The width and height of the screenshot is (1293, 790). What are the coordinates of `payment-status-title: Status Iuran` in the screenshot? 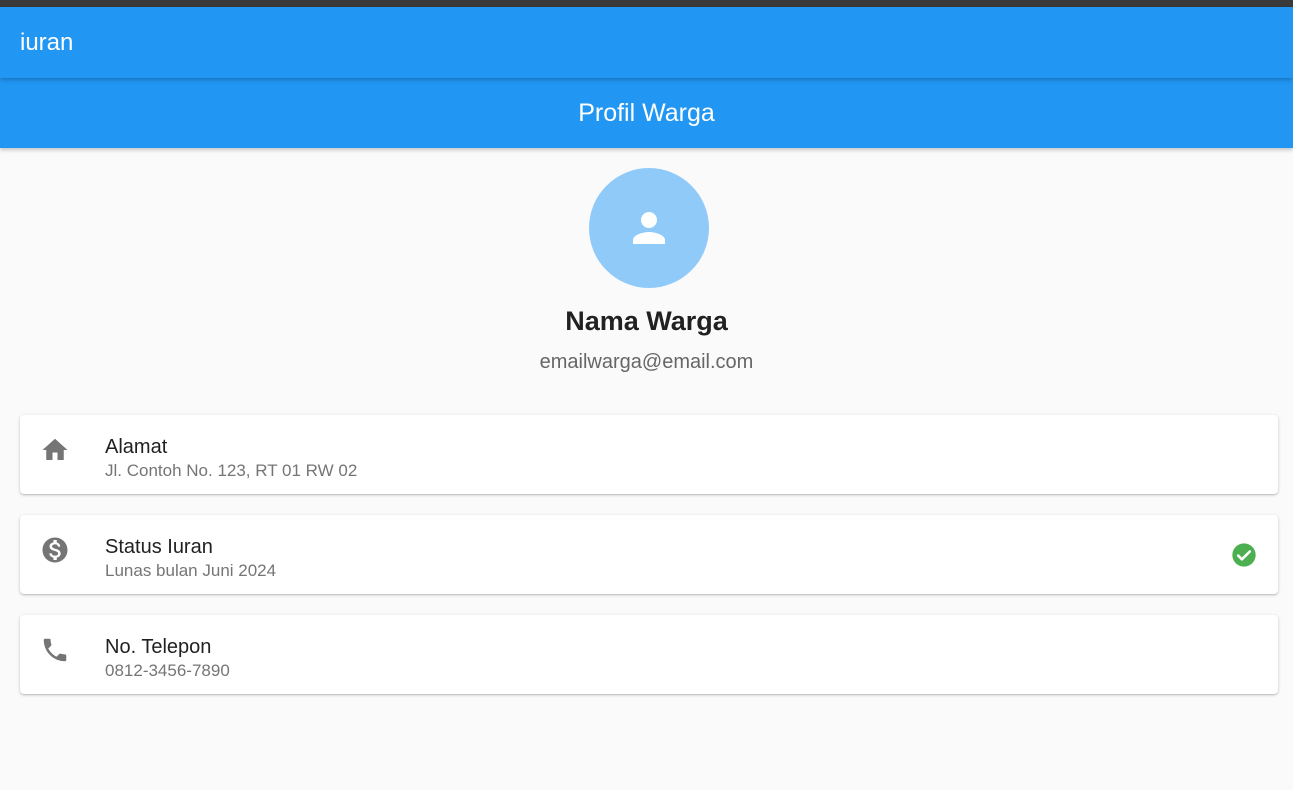 It's located at (159, 547).